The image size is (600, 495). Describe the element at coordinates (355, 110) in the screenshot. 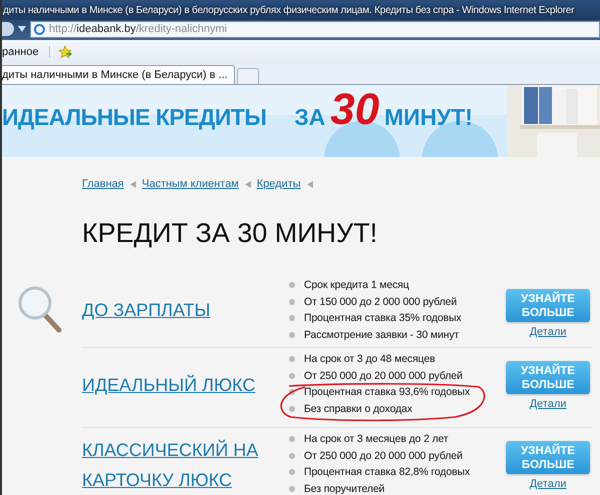

I see `banner-number: 30` at that location.